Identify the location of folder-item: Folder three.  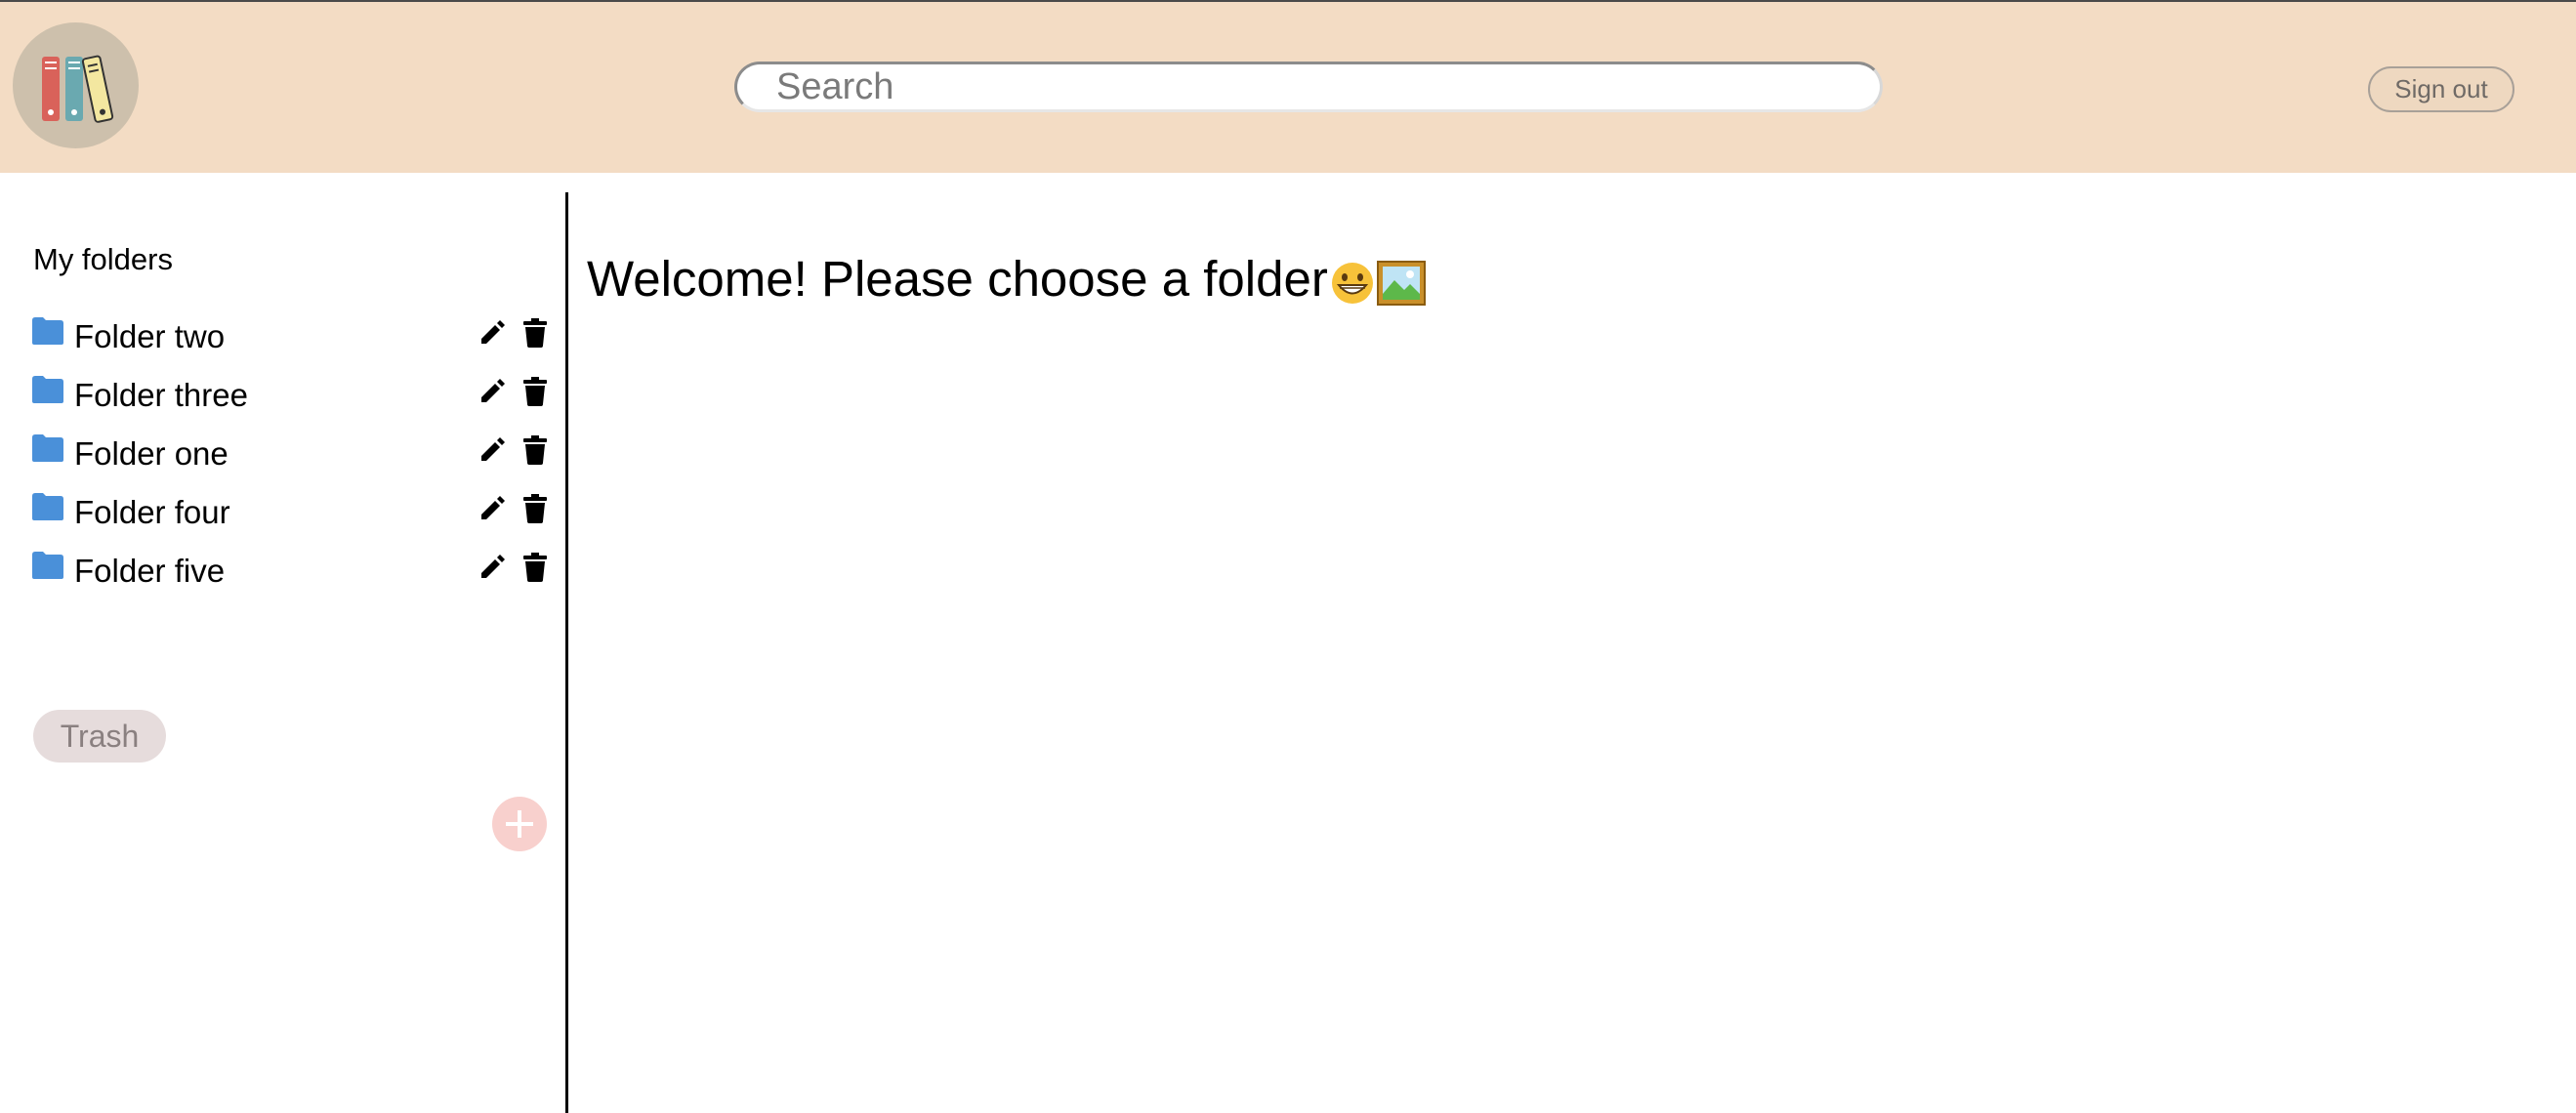
(282, 398).